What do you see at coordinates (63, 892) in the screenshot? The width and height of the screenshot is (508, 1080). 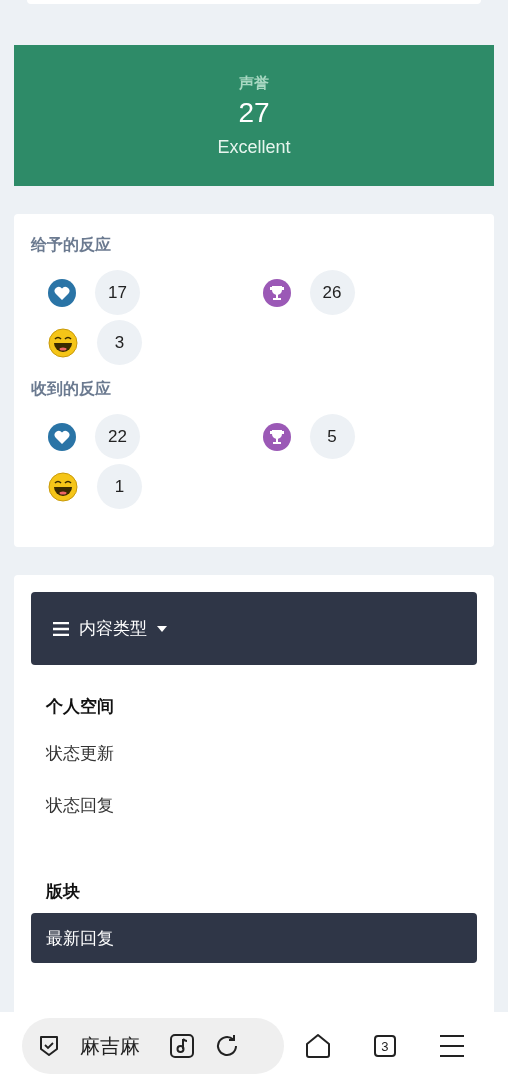 I see `section-heading: 版块` at bounding box center [63, 892].